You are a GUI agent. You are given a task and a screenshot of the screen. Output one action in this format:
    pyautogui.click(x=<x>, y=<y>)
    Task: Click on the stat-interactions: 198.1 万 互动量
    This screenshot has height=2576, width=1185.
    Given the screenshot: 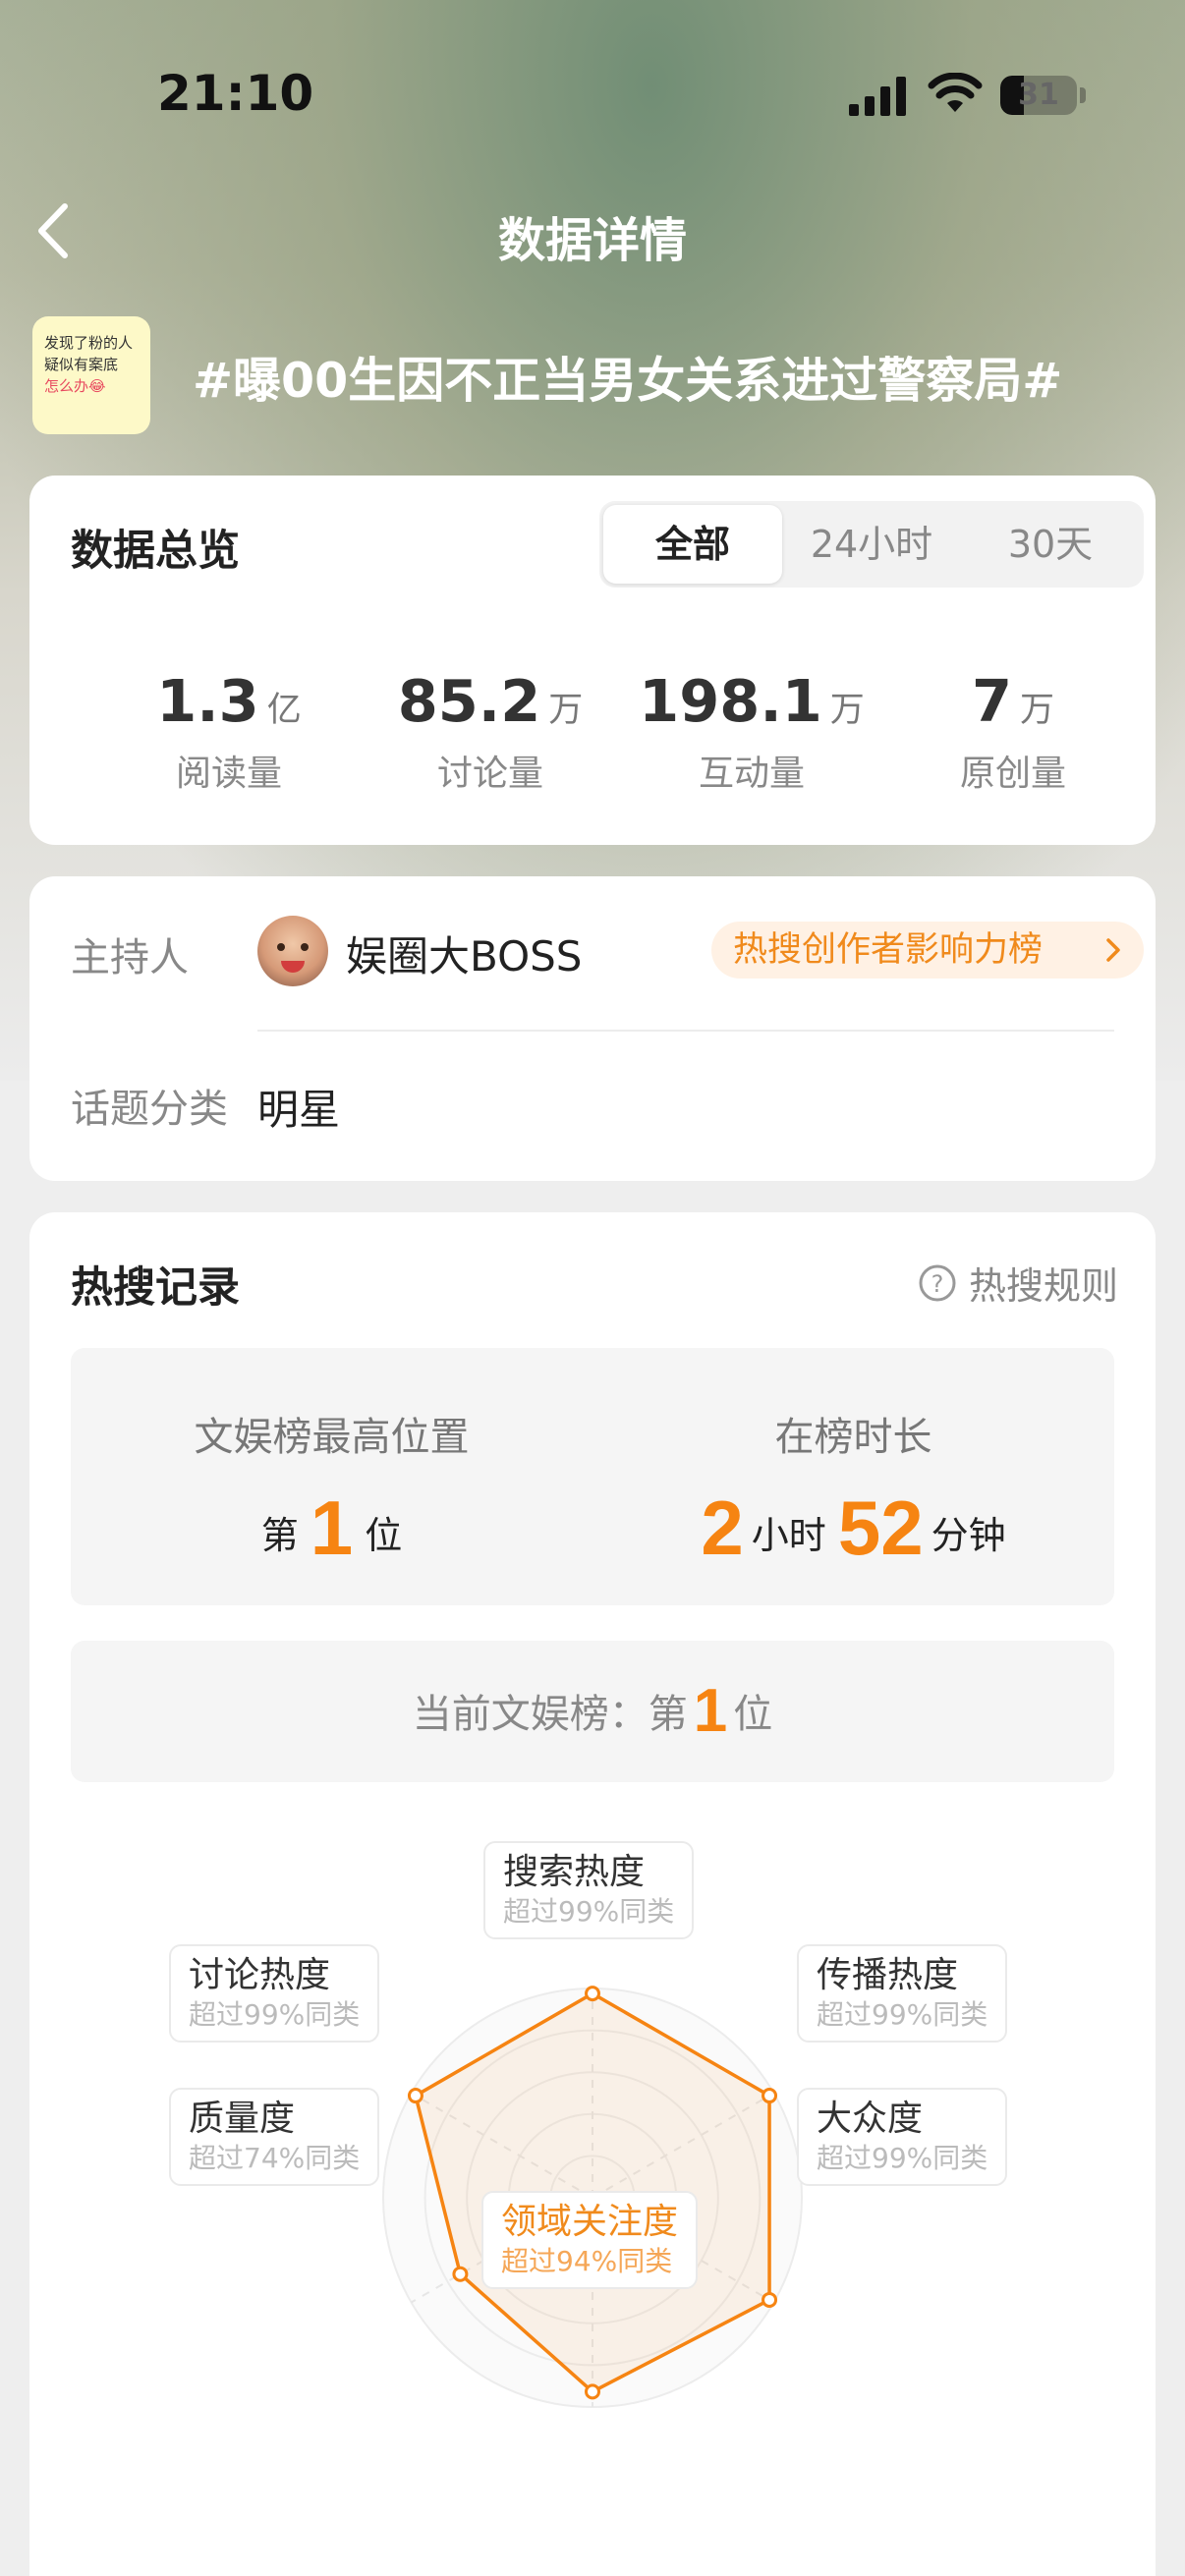 What is the action you would take?
    pyautogui.click(x=752, y=731)
    